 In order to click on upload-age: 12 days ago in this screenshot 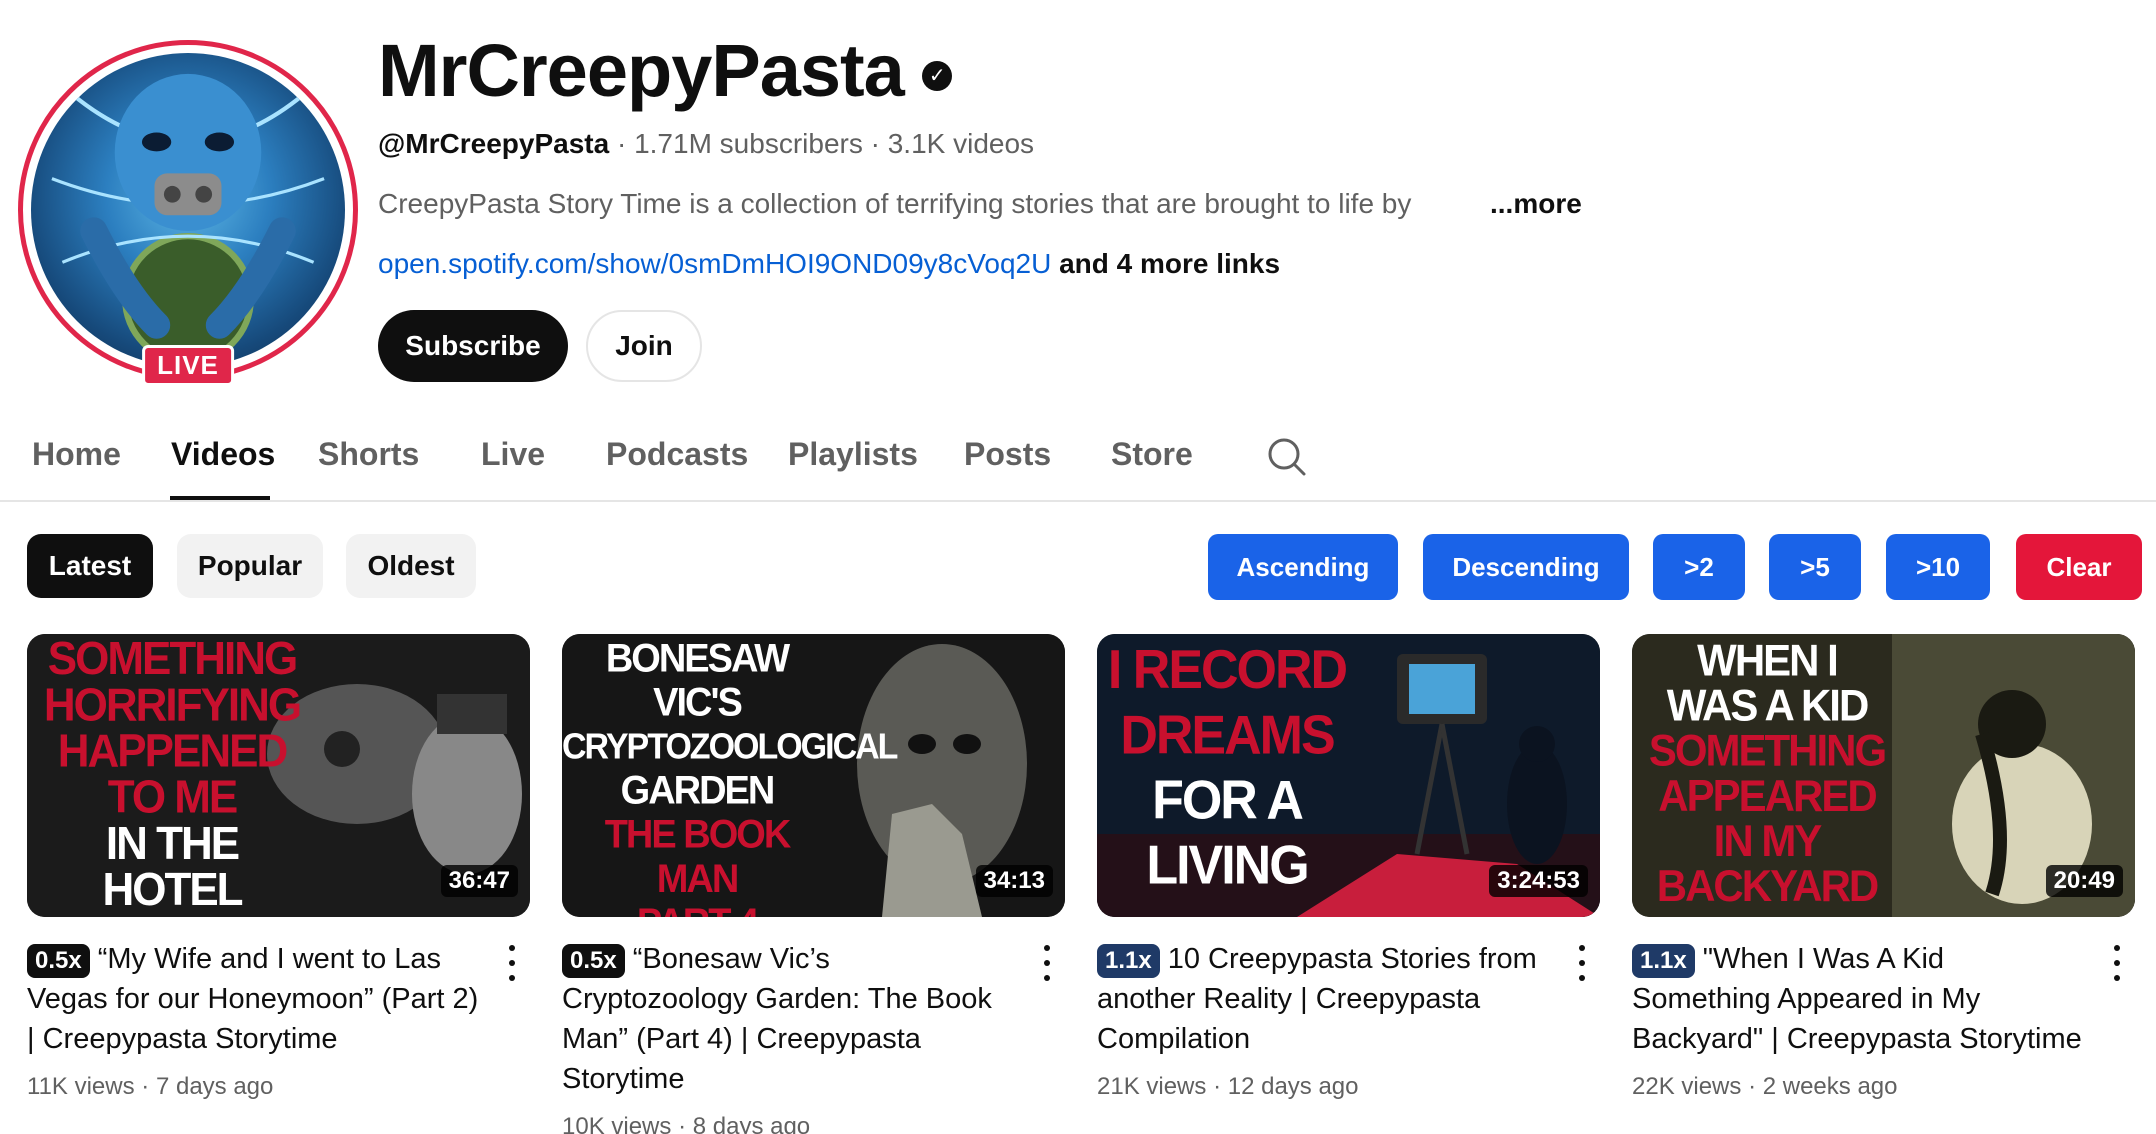, I will do `click(1293, 1086)`.